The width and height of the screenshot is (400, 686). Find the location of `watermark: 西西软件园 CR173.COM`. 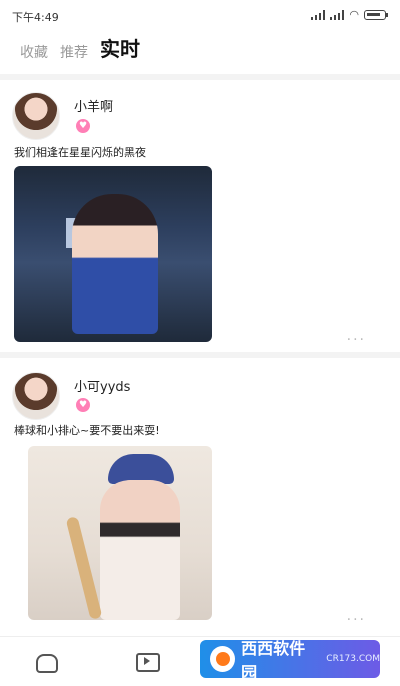

watermark: 西西软件园 CR173.COM is located at coordinates (290, 660).